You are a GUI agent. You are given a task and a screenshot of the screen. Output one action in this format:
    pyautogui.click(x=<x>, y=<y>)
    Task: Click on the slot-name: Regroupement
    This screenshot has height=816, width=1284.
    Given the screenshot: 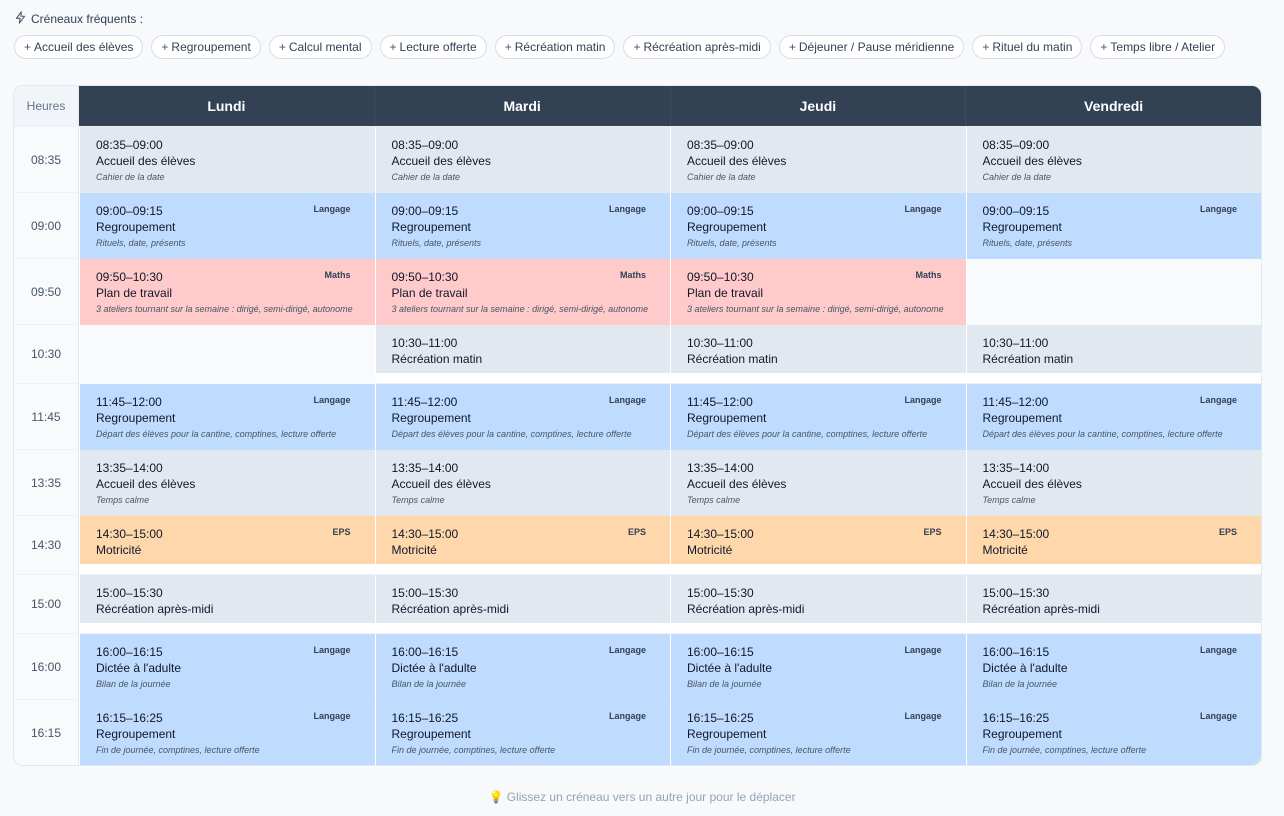 What is the action you would take?
    pyautogui.click(x=136, y=418)
    